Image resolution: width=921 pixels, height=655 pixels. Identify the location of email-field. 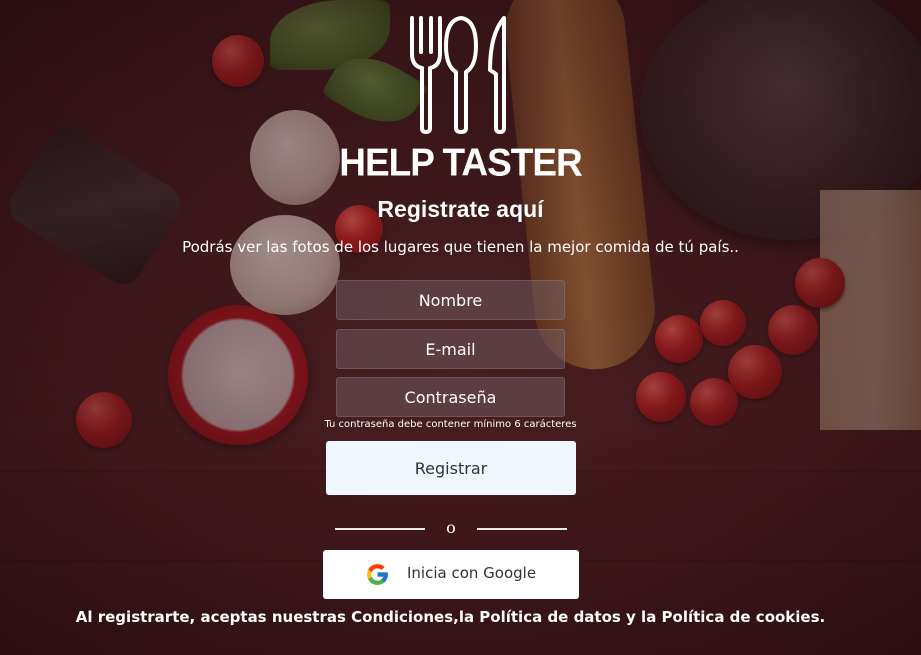
(450, 349).